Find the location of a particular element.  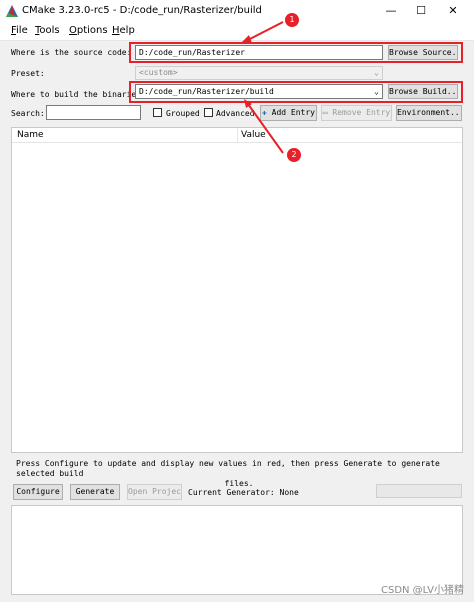

arrow-1-icon is located at coordinates (262, 32).